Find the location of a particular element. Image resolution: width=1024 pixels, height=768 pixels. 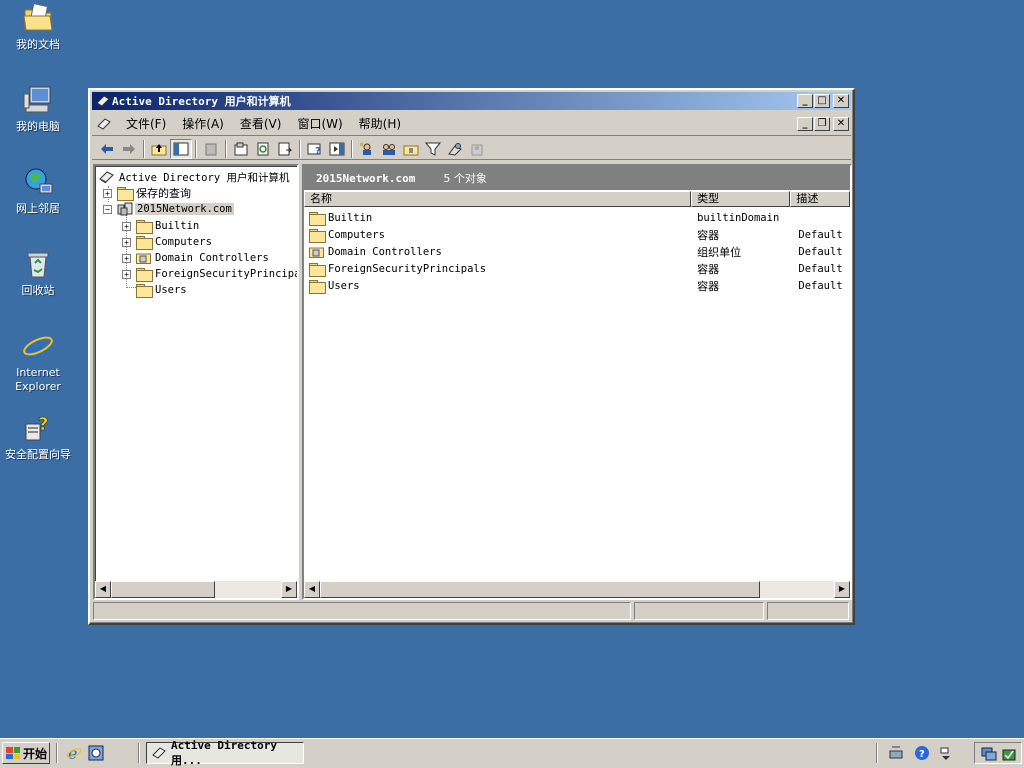

start-button: 开始 is located at coordinates (26, 753).